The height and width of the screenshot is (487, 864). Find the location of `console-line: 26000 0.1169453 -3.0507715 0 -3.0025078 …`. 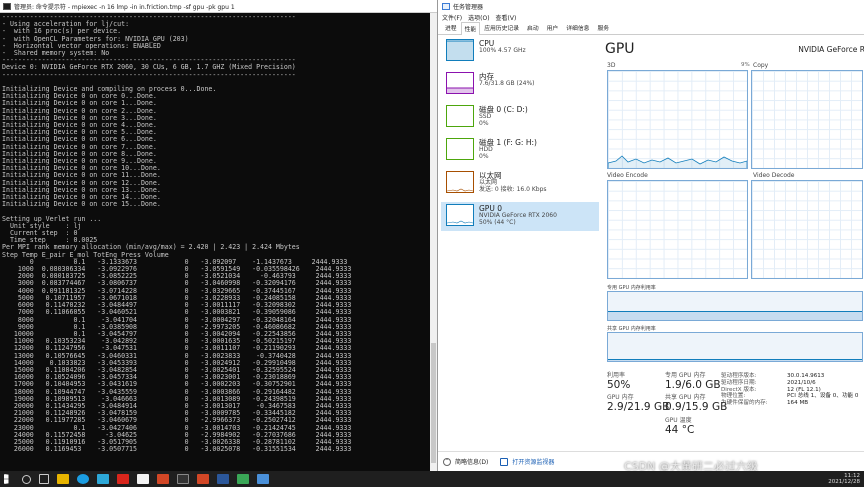

console-line: 26000 0.1169453 -3.0507715 0 -3.0025078 … is located at coordinates (177, 449).